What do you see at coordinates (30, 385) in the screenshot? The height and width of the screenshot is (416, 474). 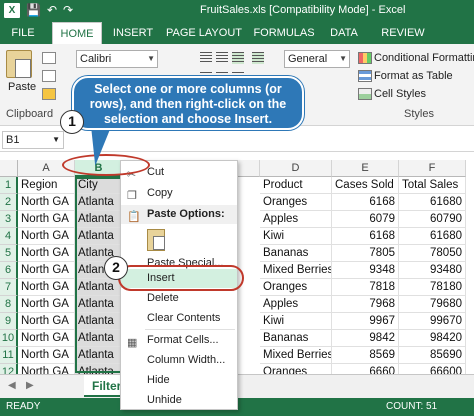 I see `sheet-next-icon: ▶` at bounding box center [30, 385].